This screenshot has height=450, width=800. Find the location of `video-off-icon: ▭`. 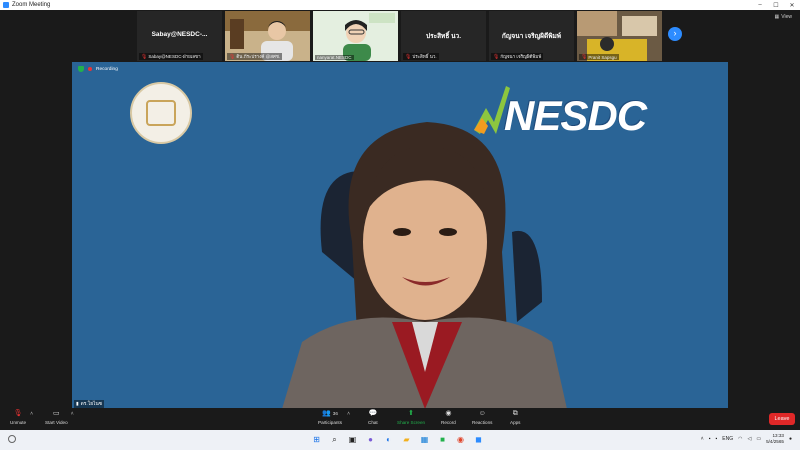

video-off-icon: ▭ is located at coordinates (56, 413).